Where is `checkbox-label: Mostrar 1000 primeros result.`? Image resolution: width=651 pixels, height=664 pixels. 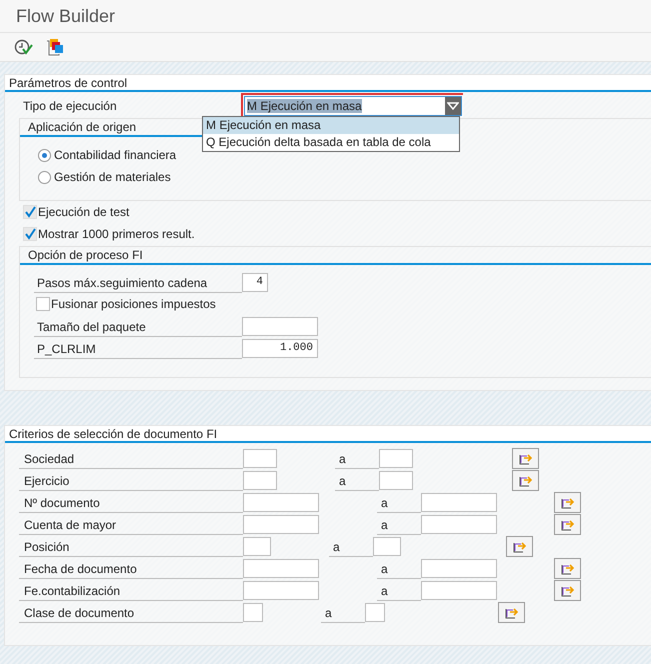
checkbox-label: Mostrar 1000 primeros result. is located at coordinates (116, 234).